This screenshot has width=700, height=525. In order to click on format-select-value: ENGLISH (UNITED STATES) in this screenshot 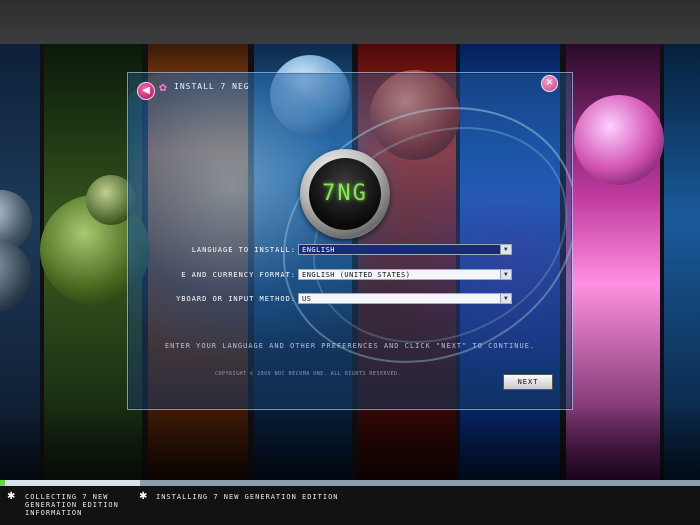, I will do `click(356, 275)`.